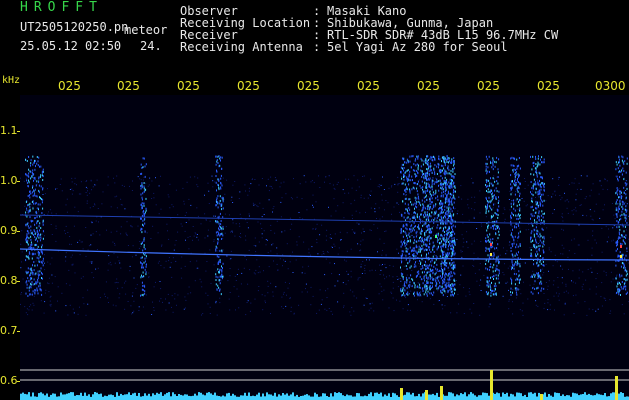 Image resolution: width=629 pixels, height=400 pixels. Describe the element at coordinates (491, 254) in the screenshot. I see `hotspot-pixel` at that location.